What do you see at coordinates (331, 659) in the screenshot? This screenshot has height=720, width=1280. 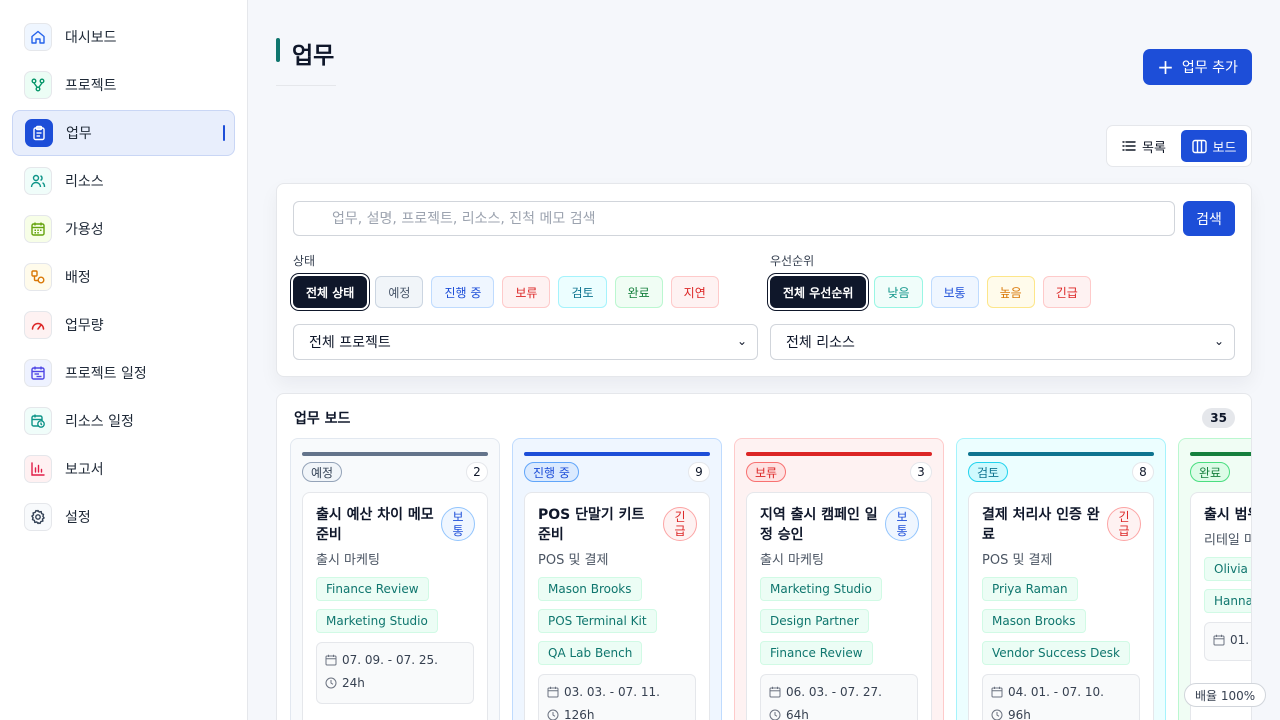 I see `calendar-icon` at bounding box center [331, 659].